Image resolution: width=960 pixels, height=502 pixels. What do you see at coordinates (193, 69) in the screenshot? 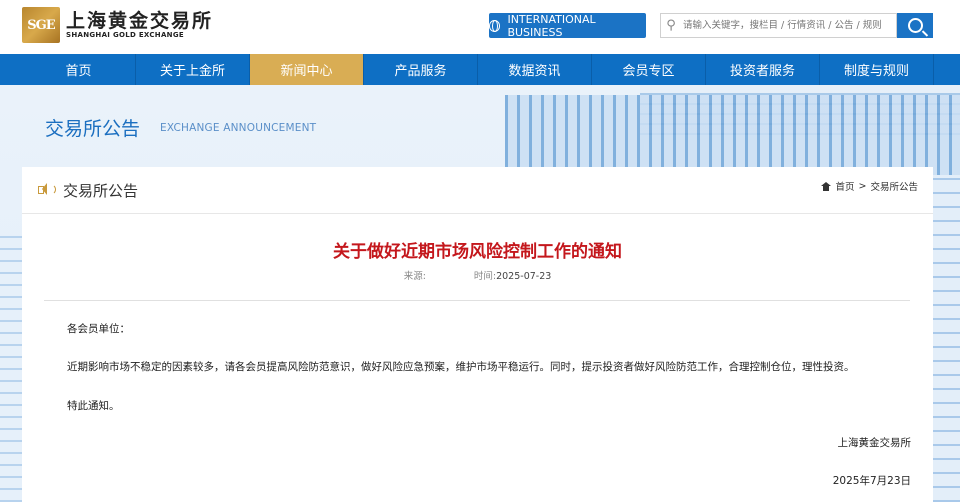
I see `nav-item-about: 关于上金所` at bounding box center [193, 69].